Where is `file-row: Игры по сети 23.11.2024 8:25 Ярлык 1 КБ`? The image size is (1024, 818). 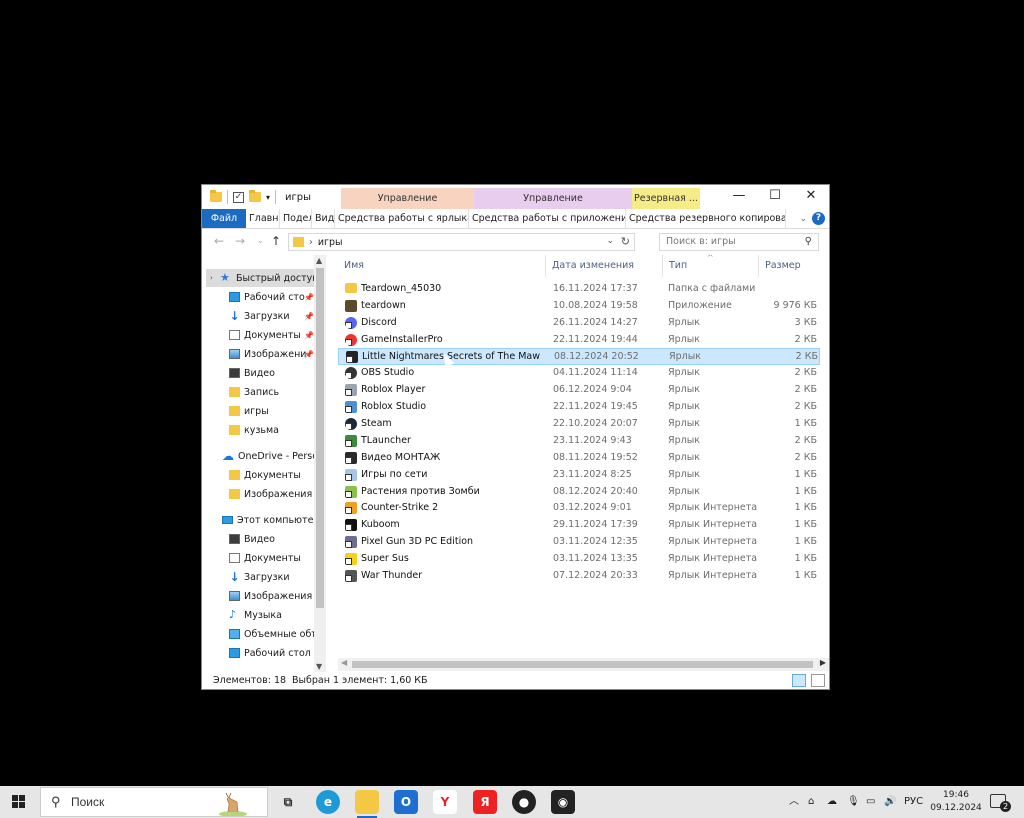 file-row: Игры по сети 23.11.2024 8:25 Ярлык 1 КБ is located at coordinates (579, 475).